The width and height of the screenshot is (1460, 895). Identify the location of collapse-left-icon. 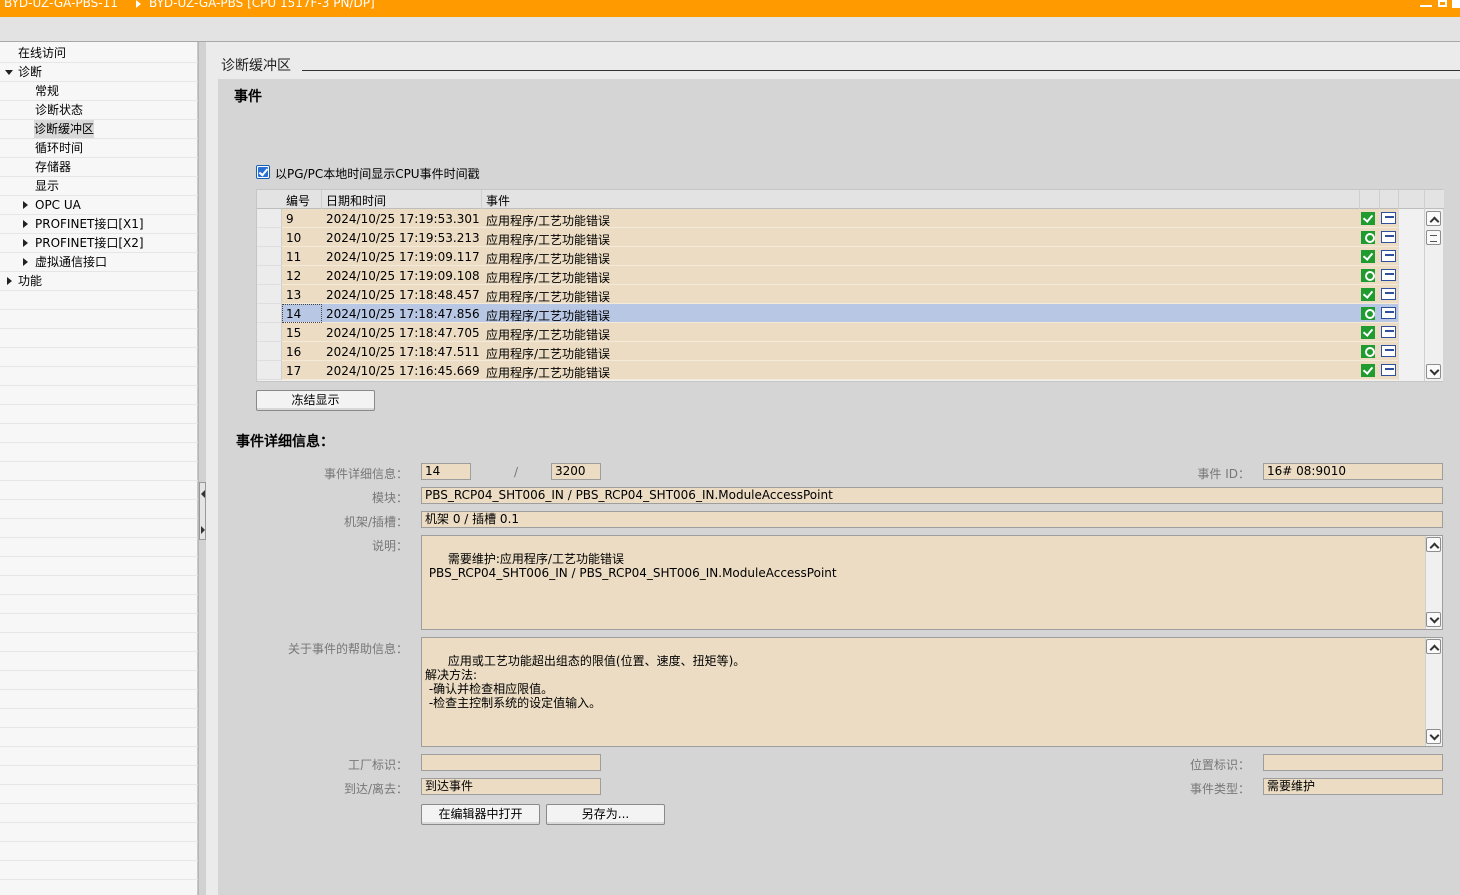
(203, 494).